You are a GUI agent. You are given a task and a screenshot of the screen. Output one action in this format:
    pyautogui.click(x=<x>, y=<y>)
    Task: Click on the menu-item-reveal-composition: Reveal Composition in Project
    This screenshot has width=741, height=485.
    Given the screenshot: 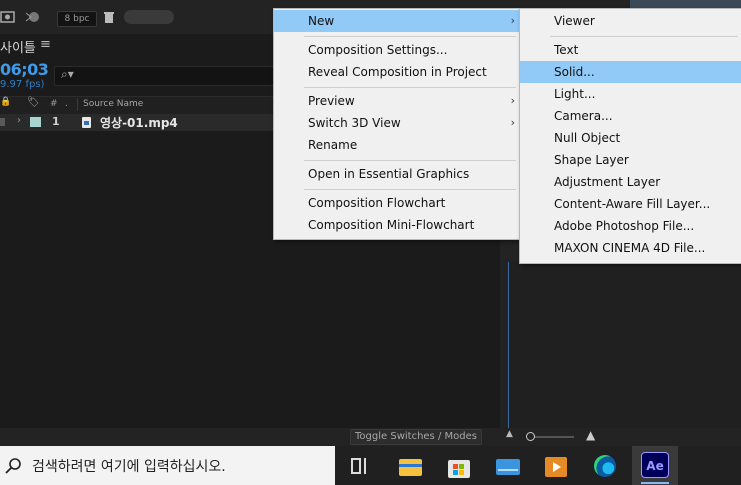 What is the action you would take?
    pyautogui.click(x=397, y=72)
    